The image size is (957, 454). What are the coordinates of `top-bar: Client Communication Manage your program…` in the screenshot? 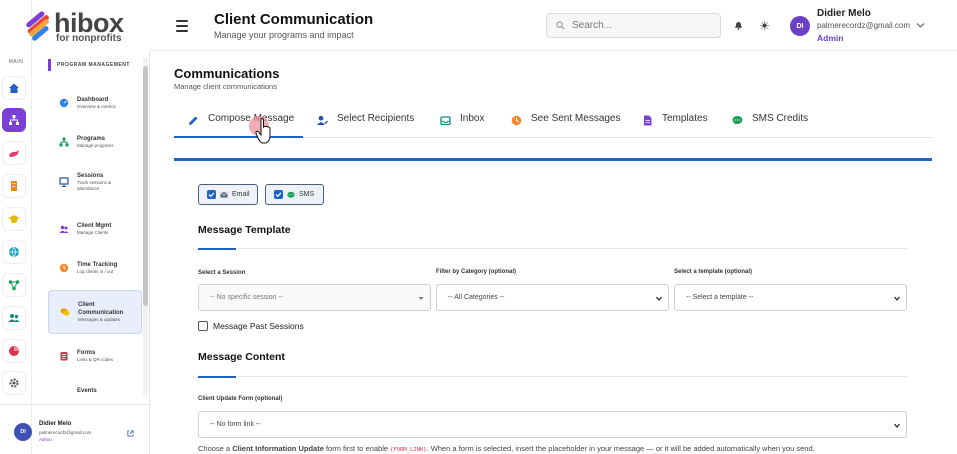 It's located at (553, 25).